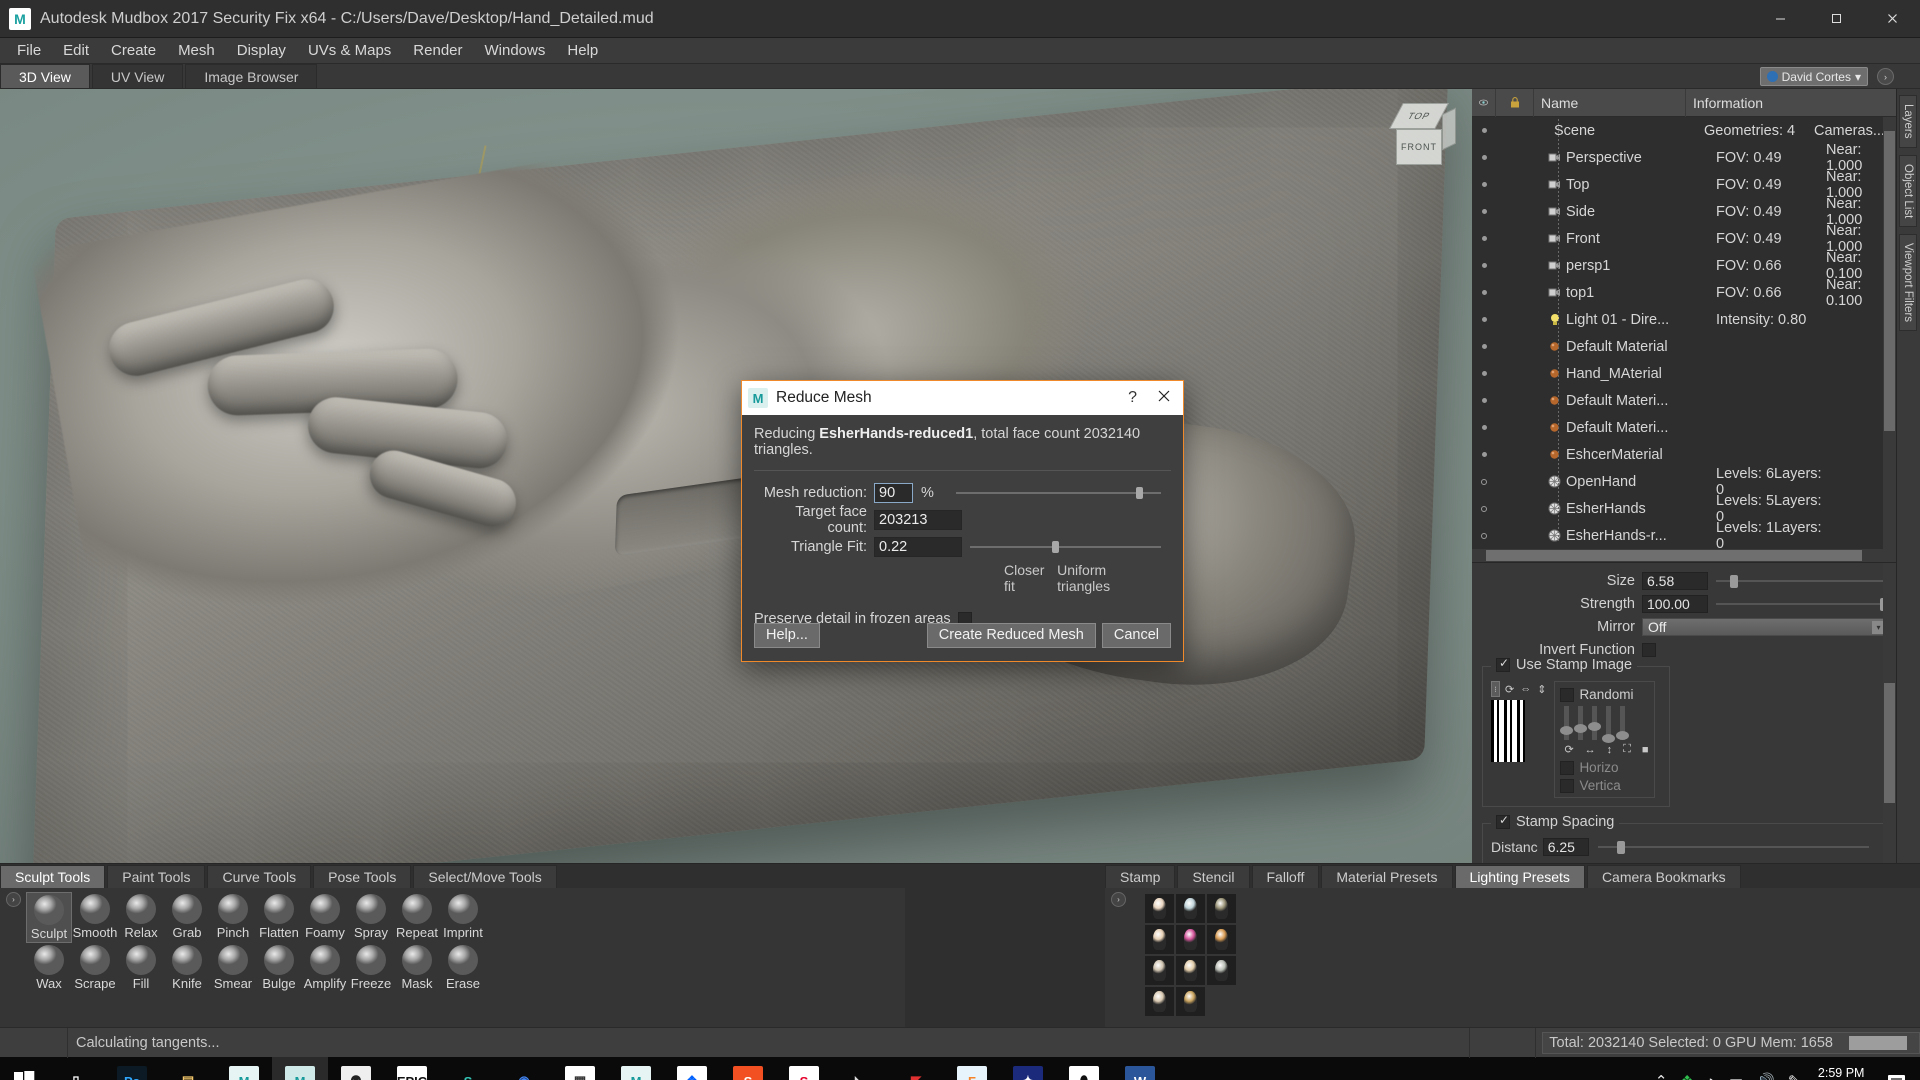 The height and width of the screenshot is (1080, 1920). I want to click on substance-icon: S, so click(468, 1068).